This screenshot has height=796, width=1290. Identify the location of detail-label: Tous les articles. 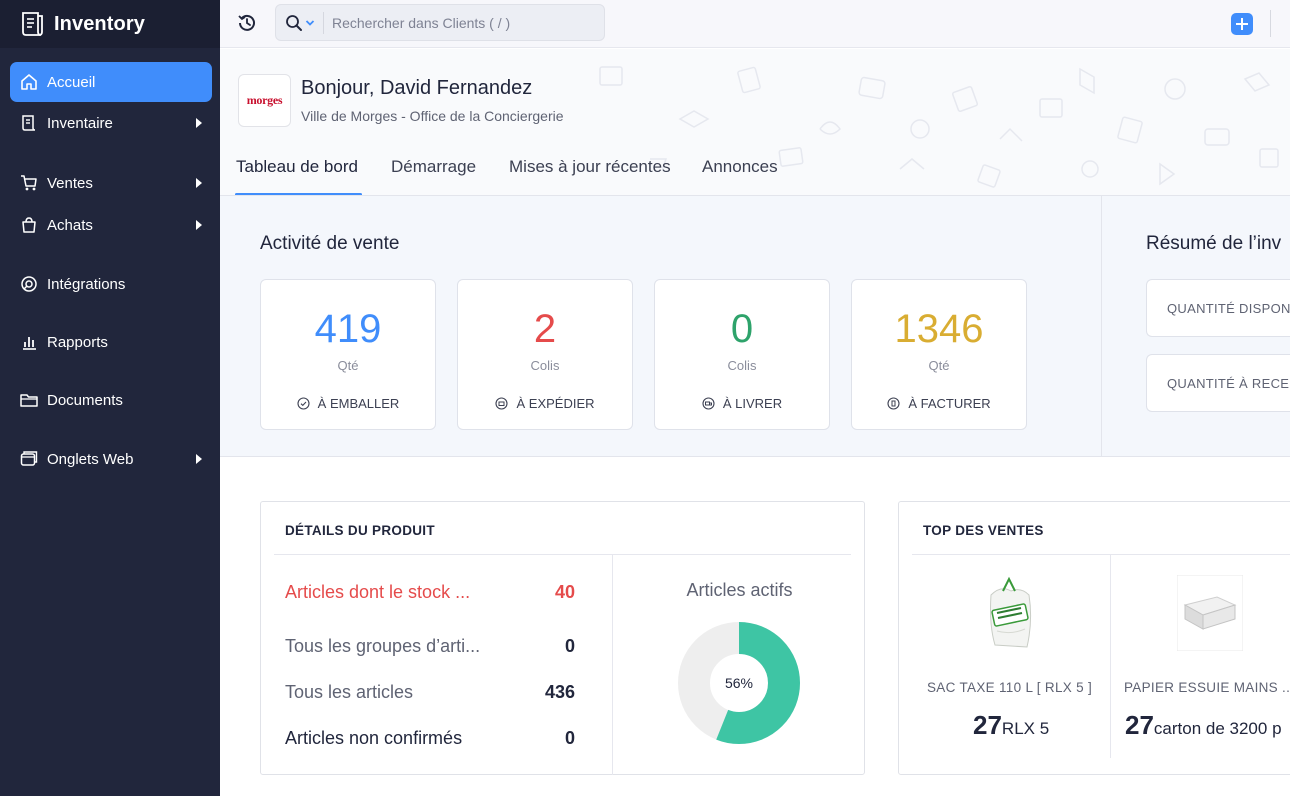
(349, 692).